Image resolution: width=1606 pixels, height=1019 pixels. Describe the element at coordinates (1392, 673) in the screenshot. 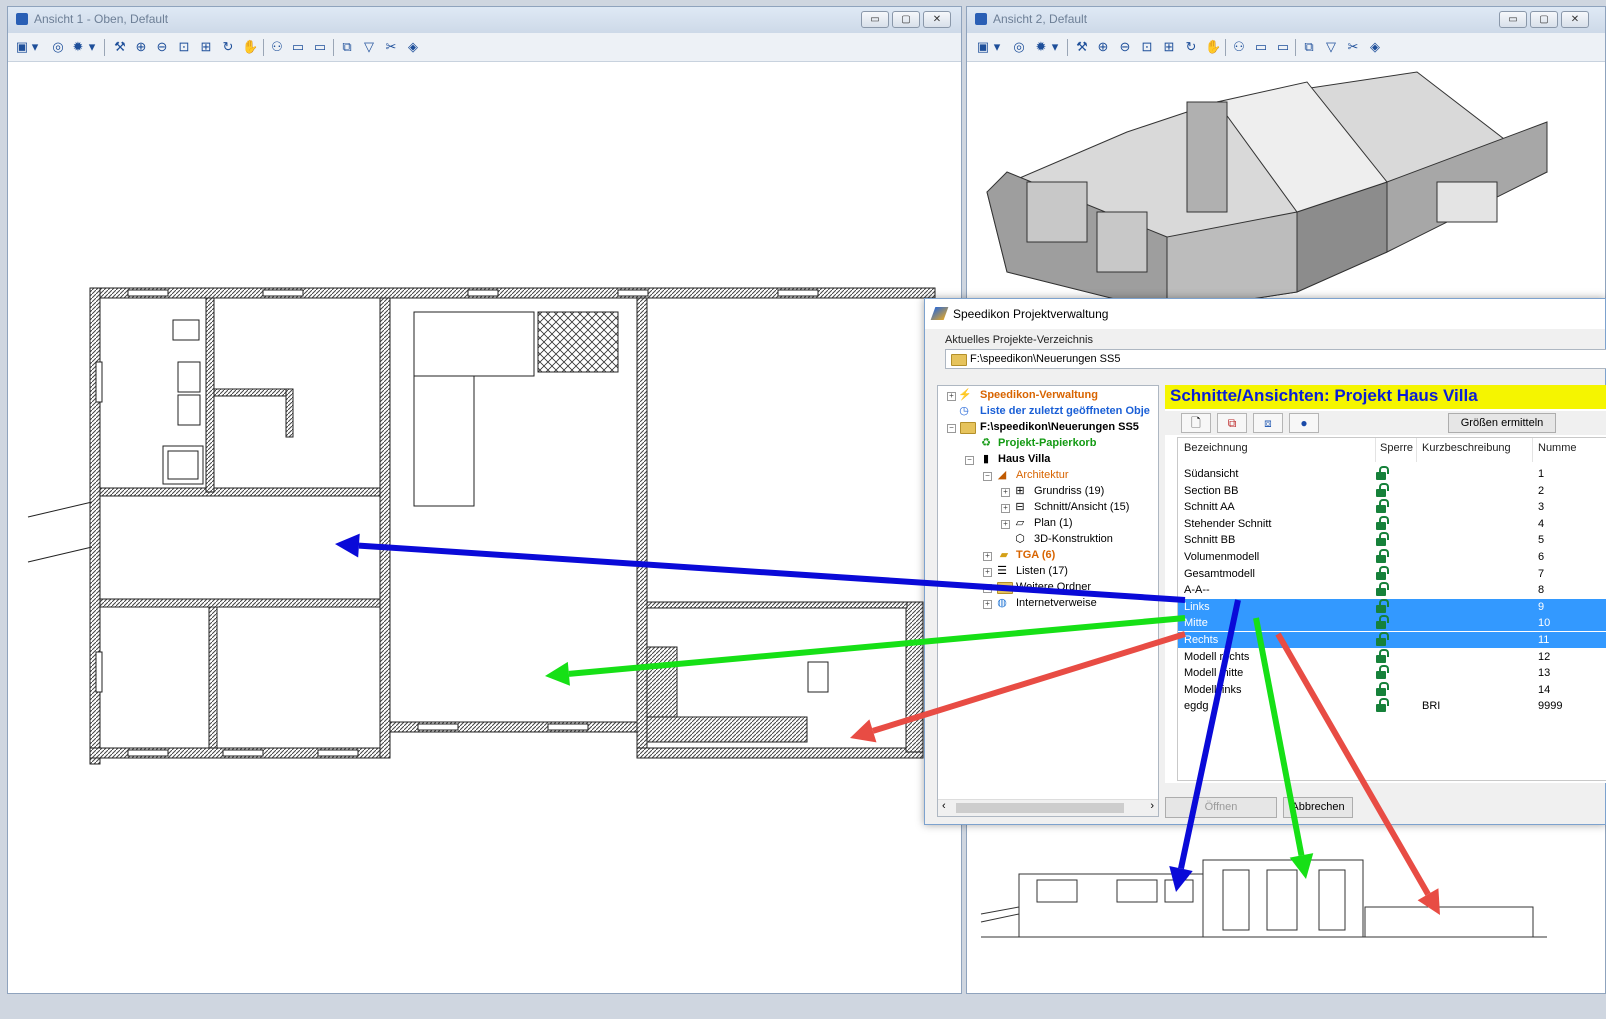

I see `table-row: Modell mitte 13` at that location.